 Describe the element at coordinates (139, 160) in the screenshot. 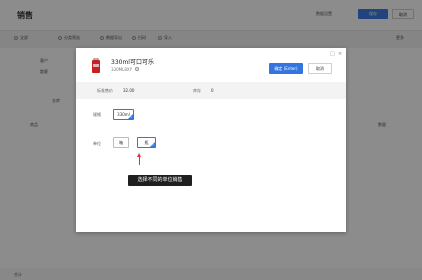

I see `pointer-arrow` at that location.